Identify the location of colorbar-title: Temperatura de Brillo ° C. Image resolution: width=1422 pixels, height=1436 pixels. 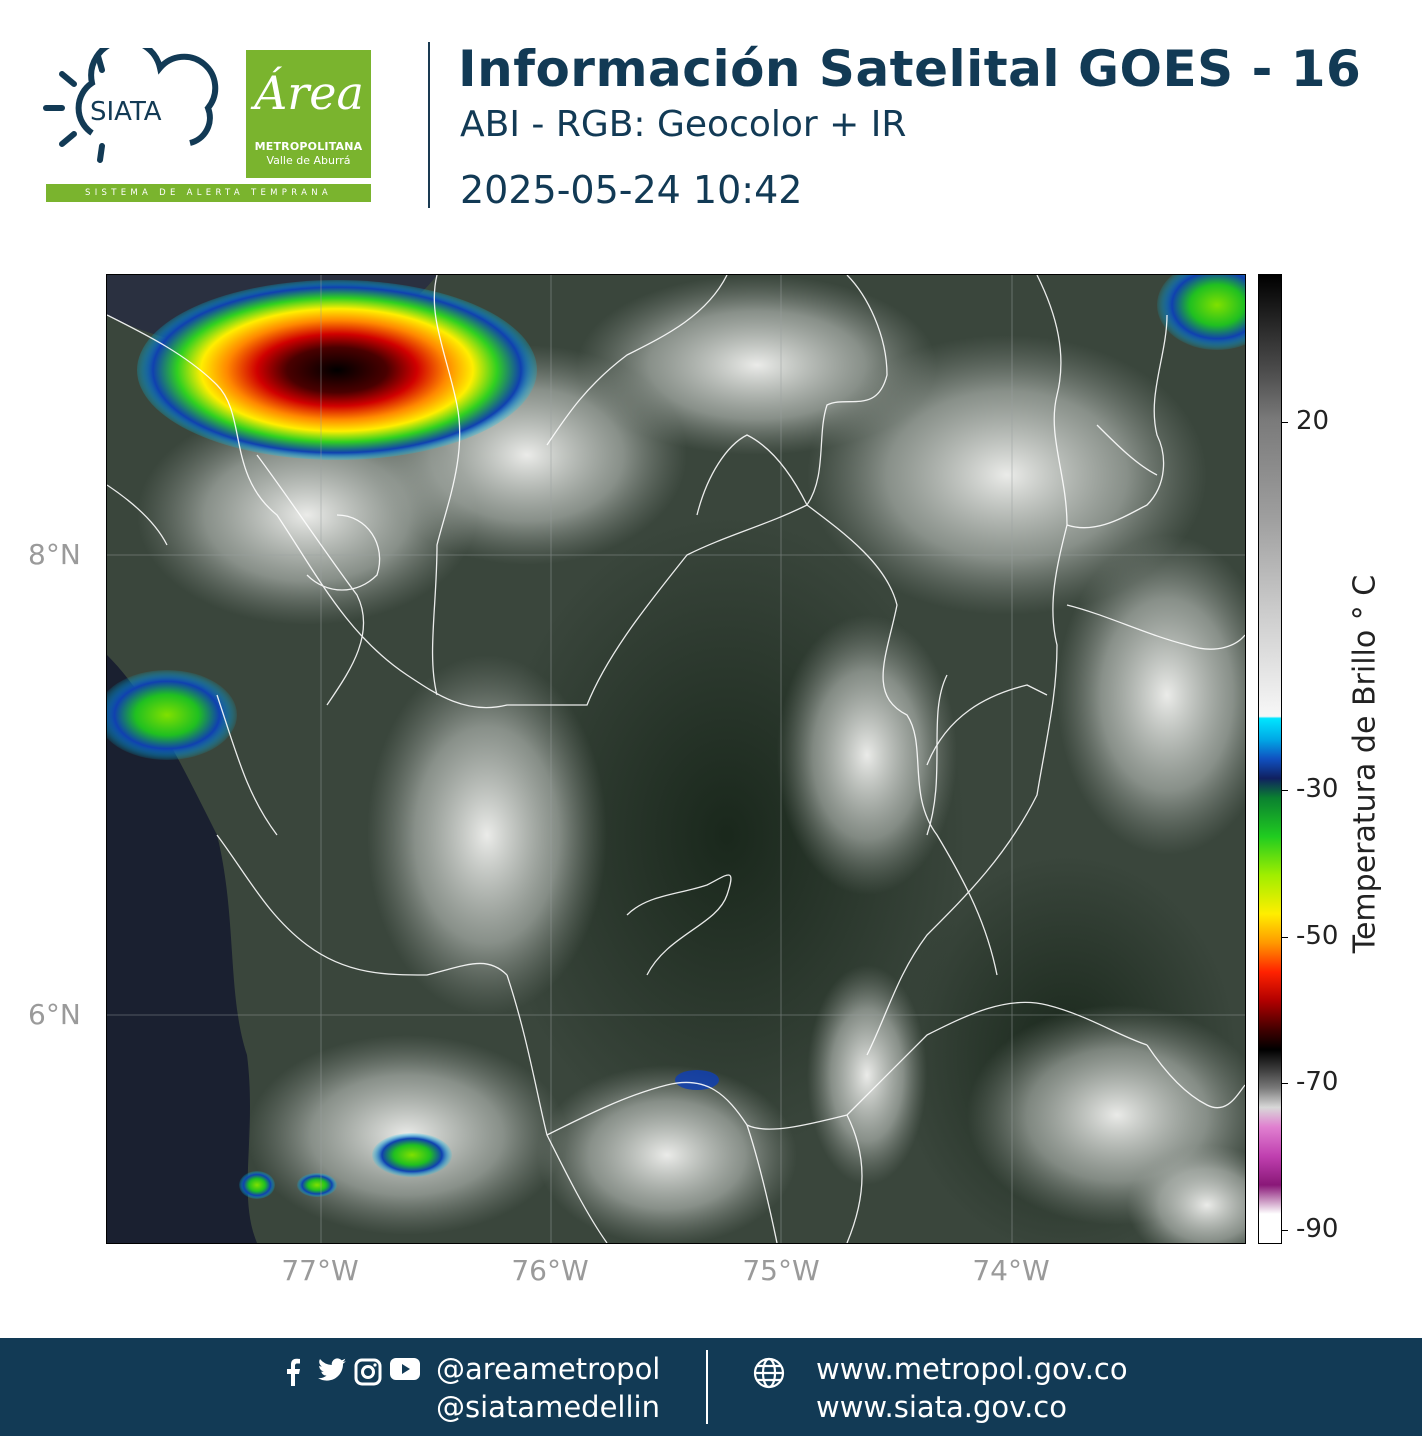
(1365, 764).